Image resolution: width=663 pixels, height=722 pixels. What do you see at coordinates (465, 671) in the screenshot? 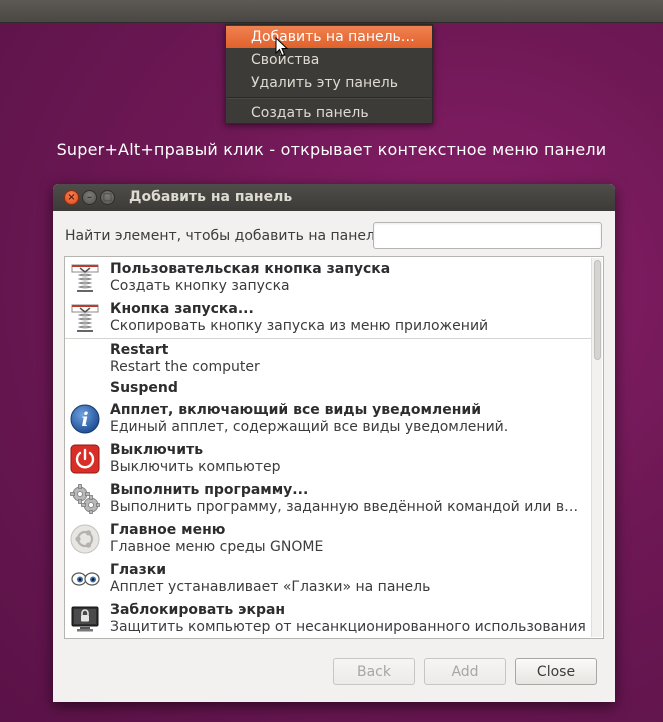
I see `add-button: Add` at bounding box center [465, 671].